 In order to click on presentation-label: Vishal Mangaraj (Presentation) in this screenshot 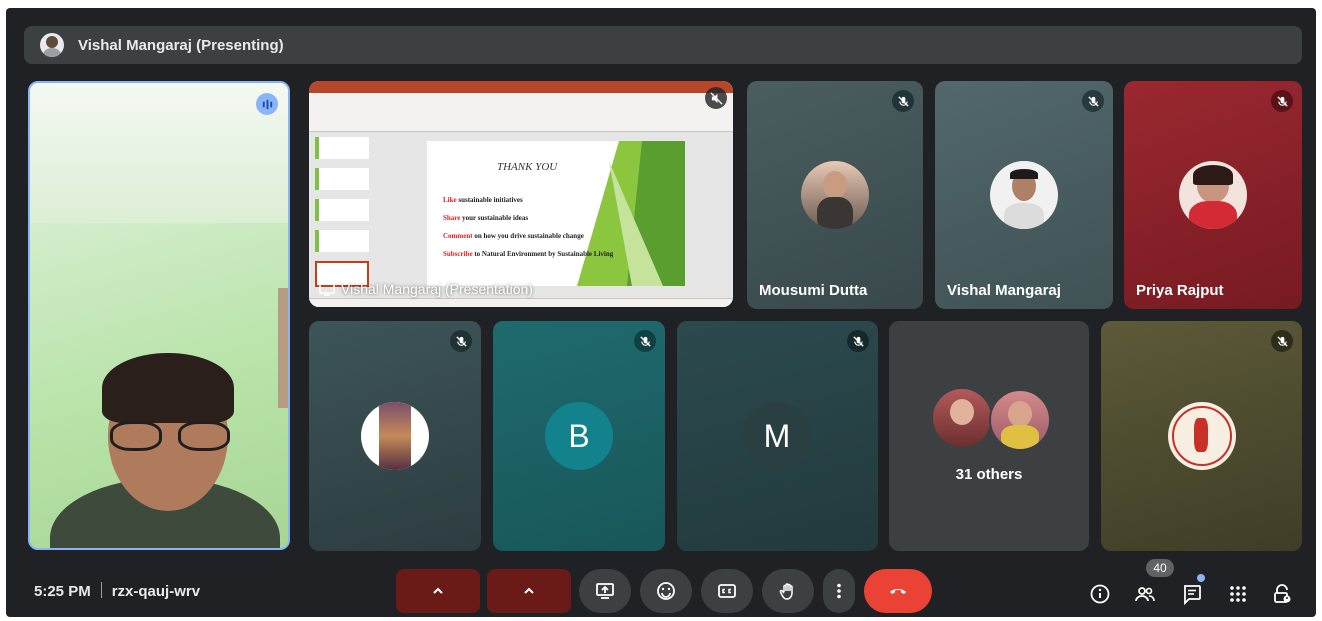, I will do `click(426, 289)`.